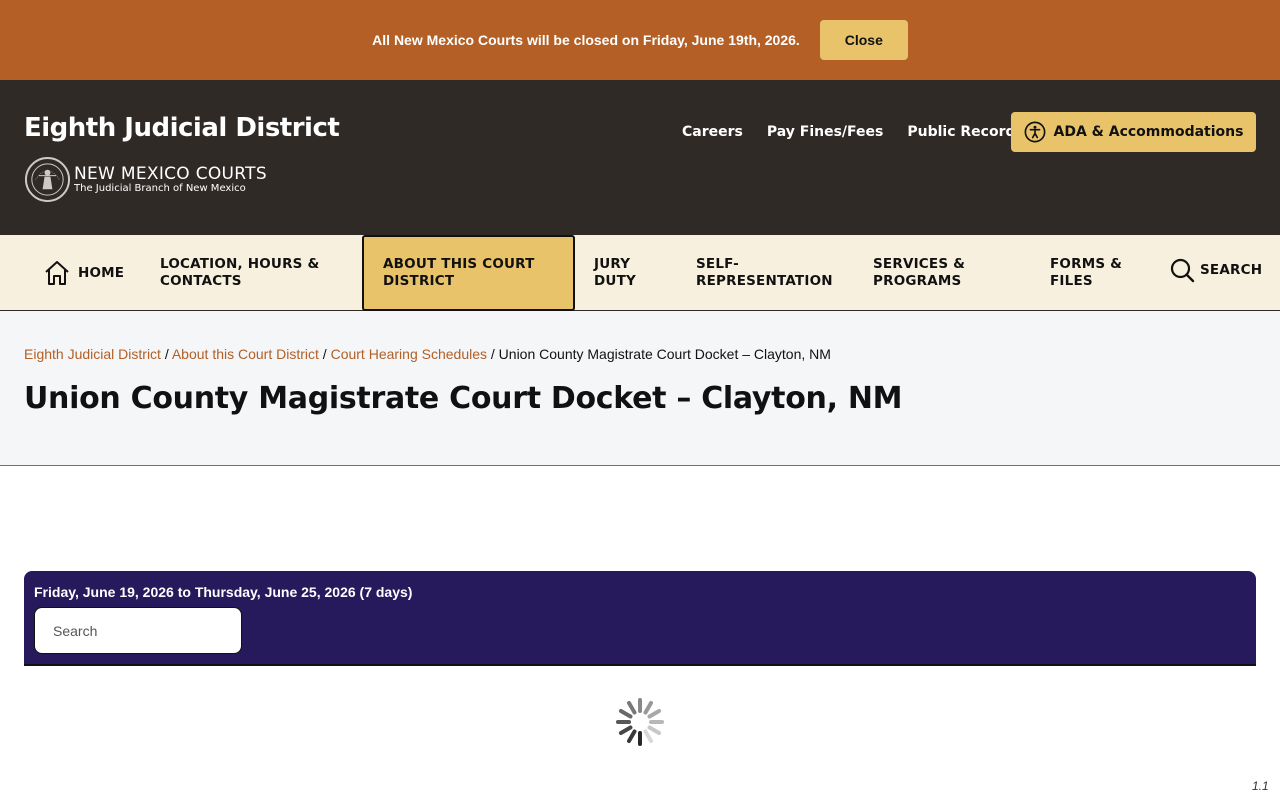  I want to click on nav-label-line: SELF-, so click(717, 264).